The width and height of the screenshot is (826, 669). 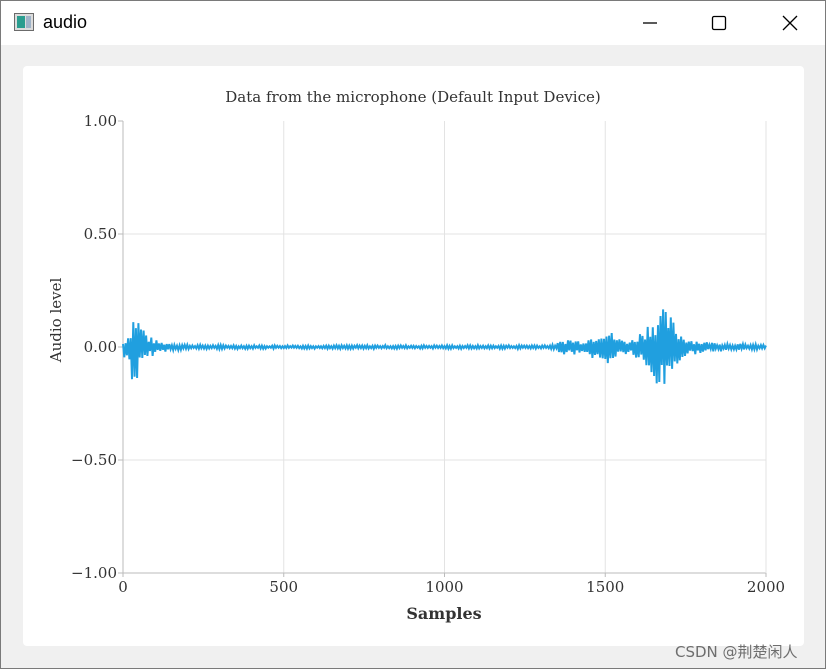 I want to click on x-tick-label: 0, so click(x=123, y=587).